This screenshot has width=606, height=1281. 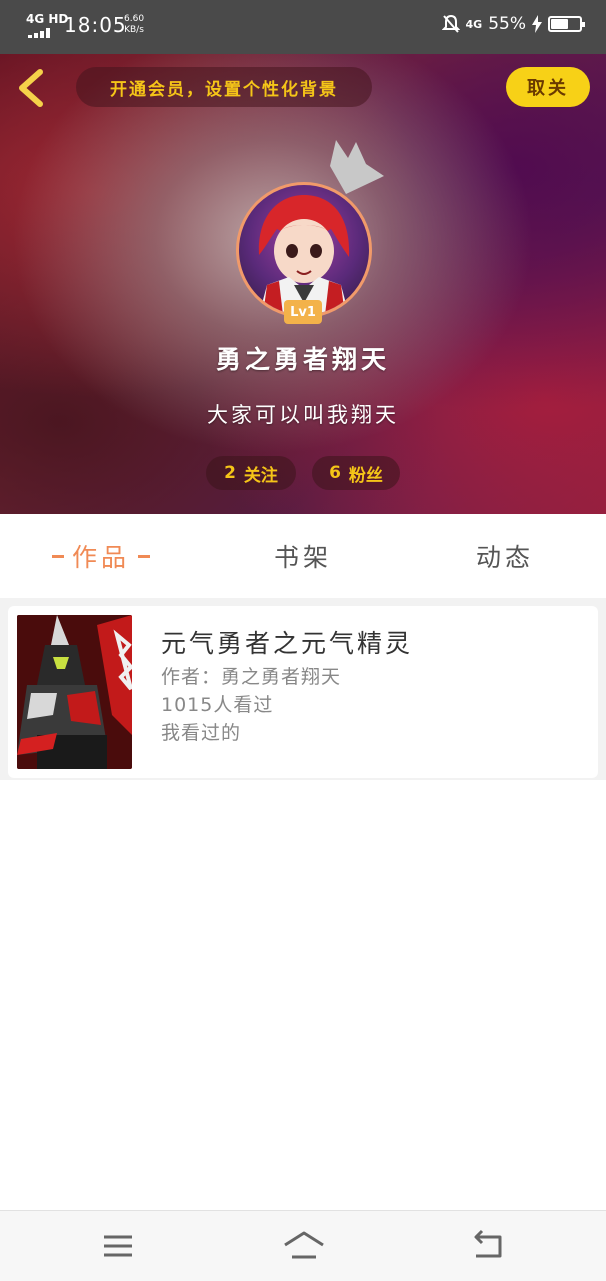 I want to click on tab-works: 作品, so click(x=101, y=556).